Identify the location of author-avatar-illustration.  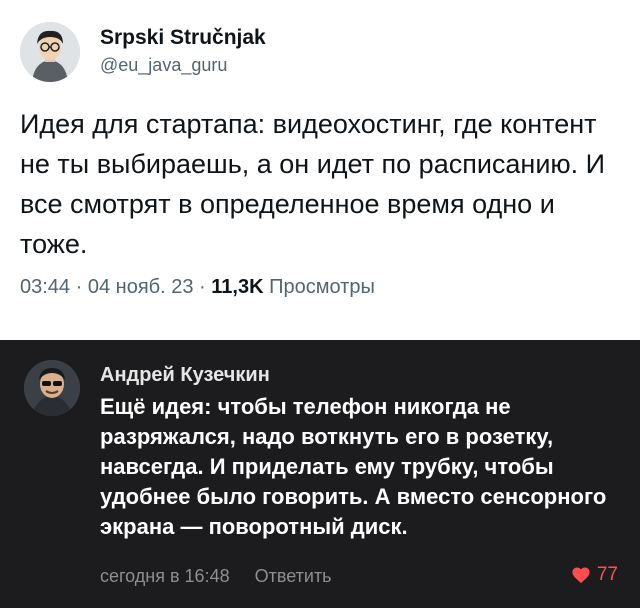
(50, 52).